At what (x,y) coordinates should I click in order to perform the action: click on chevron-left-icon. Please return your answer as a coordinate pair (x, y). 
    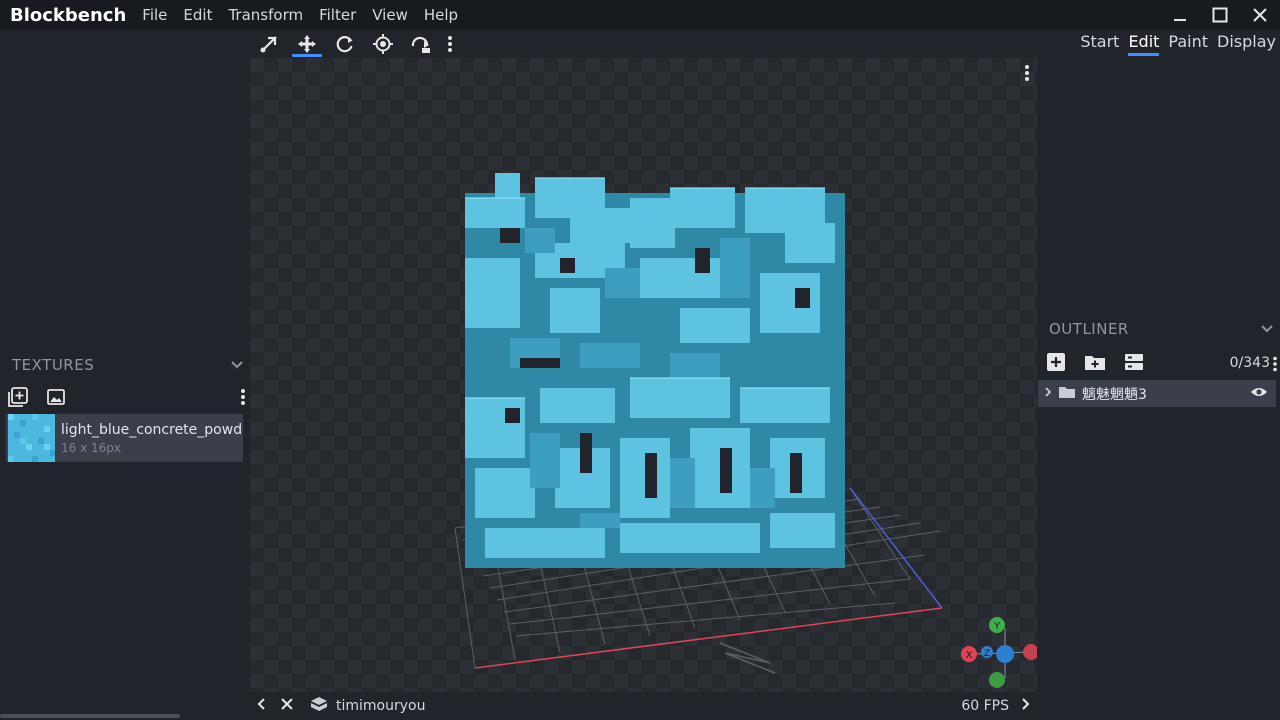
    Looking at the image, I should click on (261, 704).